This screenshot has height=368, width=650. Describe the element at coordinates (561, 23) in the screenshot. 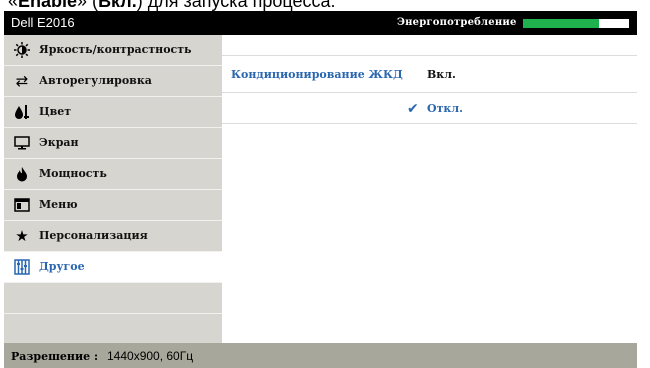

I see `energy-meter-fill` at that location.